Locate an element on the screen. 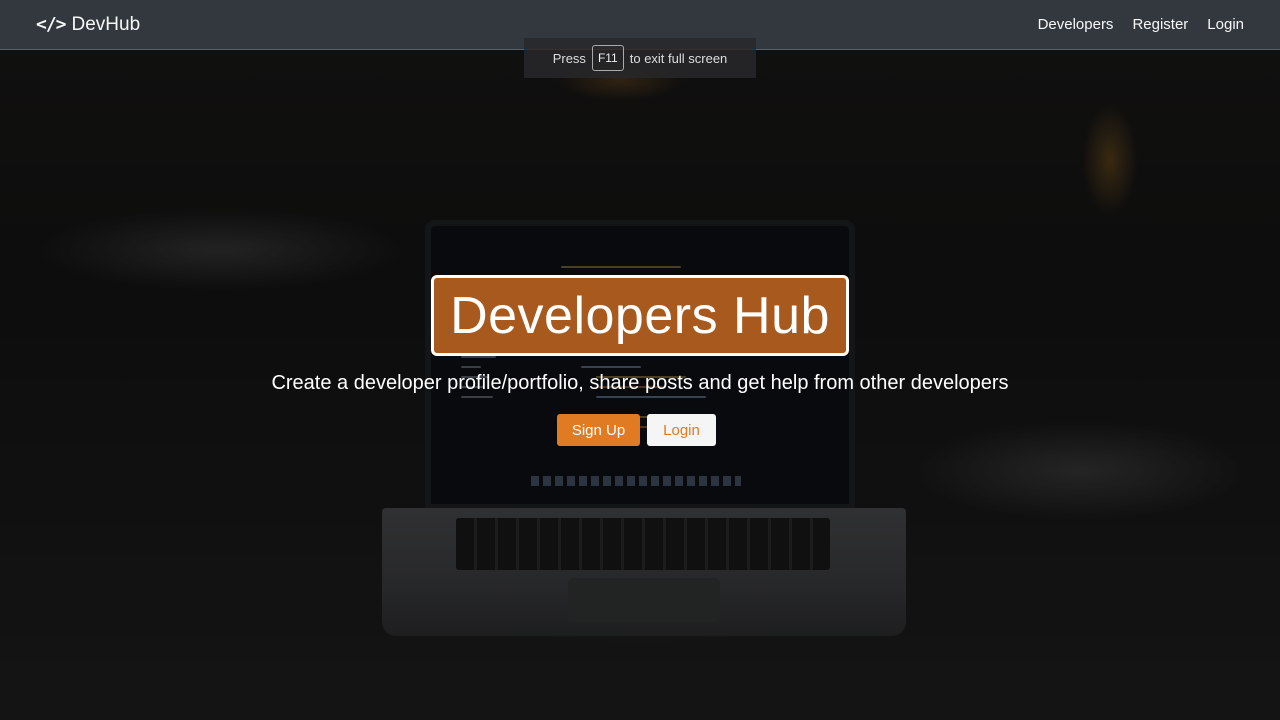  fullscreen-key: F11 is located at coordinates (607, 58).